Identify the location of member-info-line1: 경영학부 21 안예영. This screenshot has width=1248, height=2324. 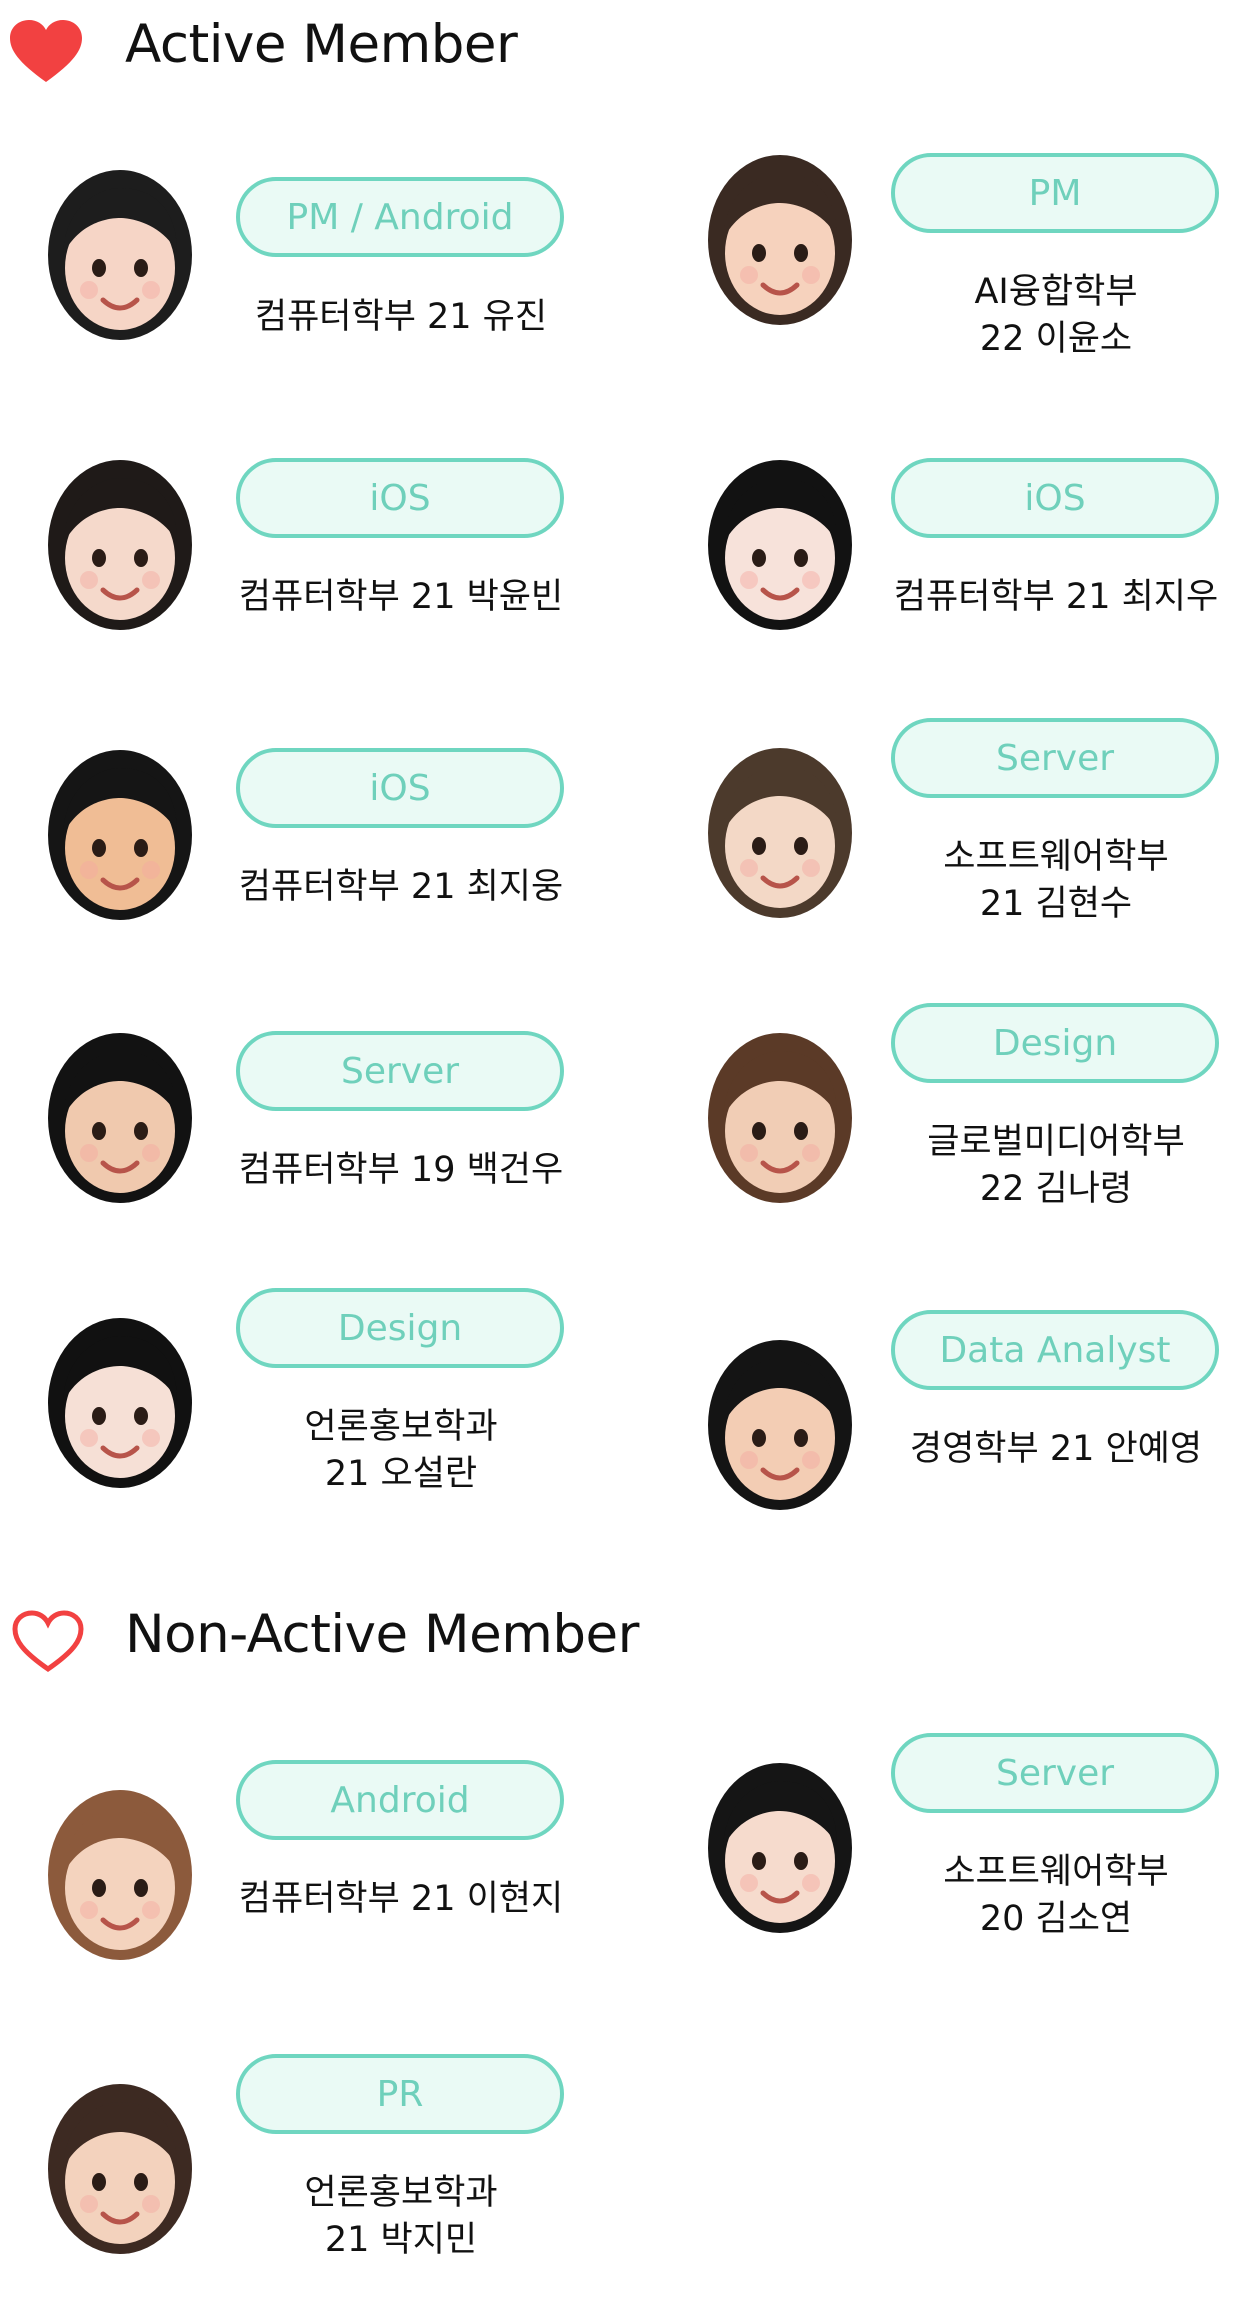
(1056, 1449).